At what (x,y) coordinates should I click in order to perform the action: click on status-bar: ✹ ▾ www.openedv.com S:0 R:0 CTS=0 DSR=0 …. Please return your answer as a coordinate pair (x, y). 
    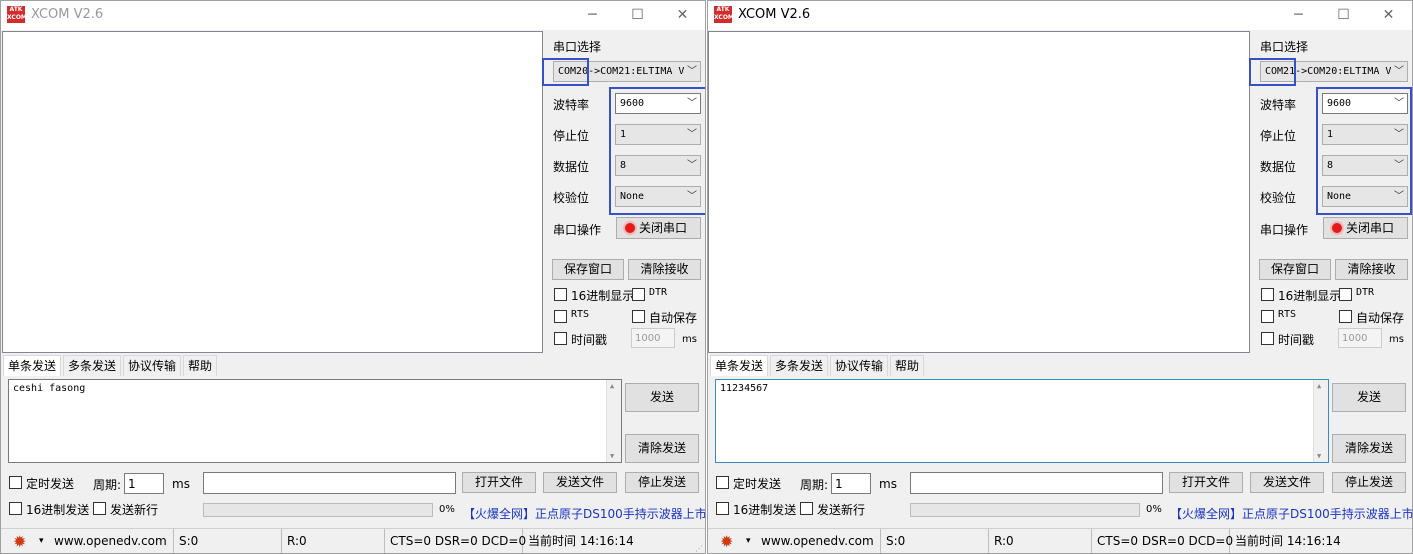
    Looking at the image, I should click on (353, 540).